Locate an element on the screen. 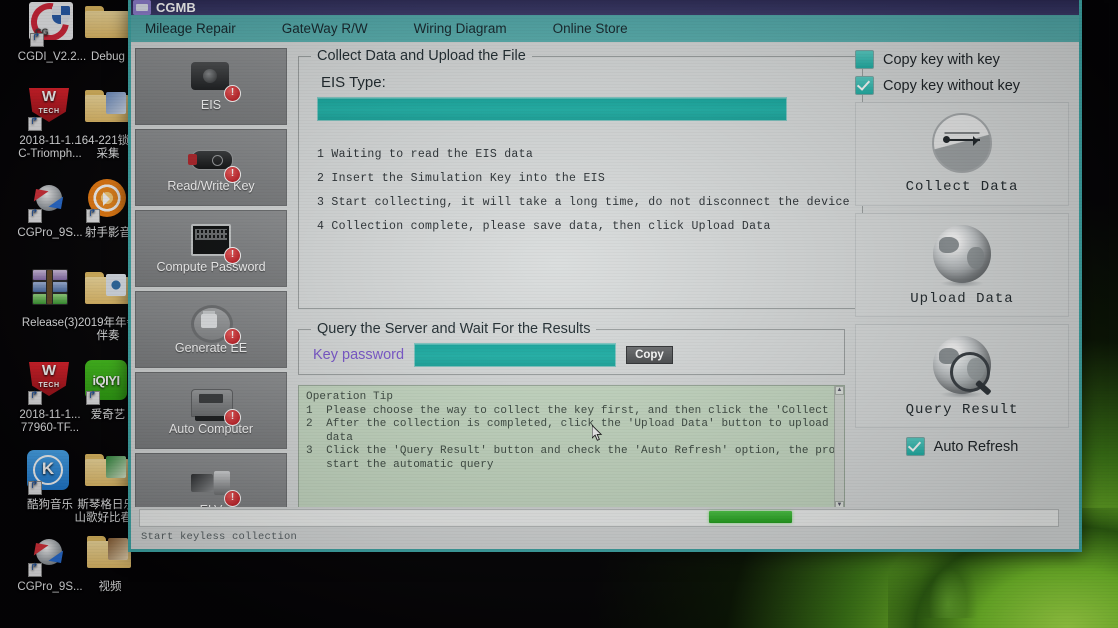  tab-online-store: Online Store is located at coordinates (602, 28).